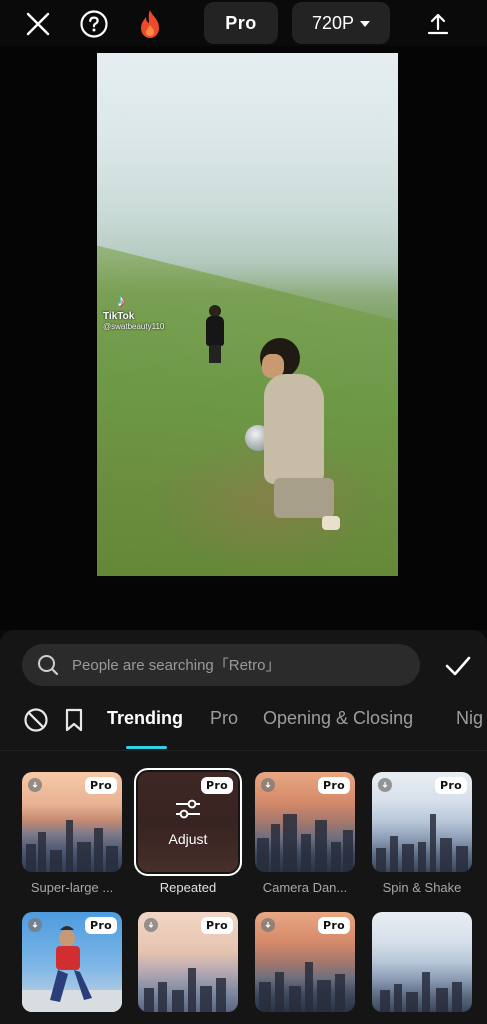 Image resolution: width=487 pixels, height=1024 pixels. What do you see at coordinates (243, 723) in the screenshot?
I see `category-tabs: Trending Pro Opening & Closing Nig` at bounding box center [243, 723].